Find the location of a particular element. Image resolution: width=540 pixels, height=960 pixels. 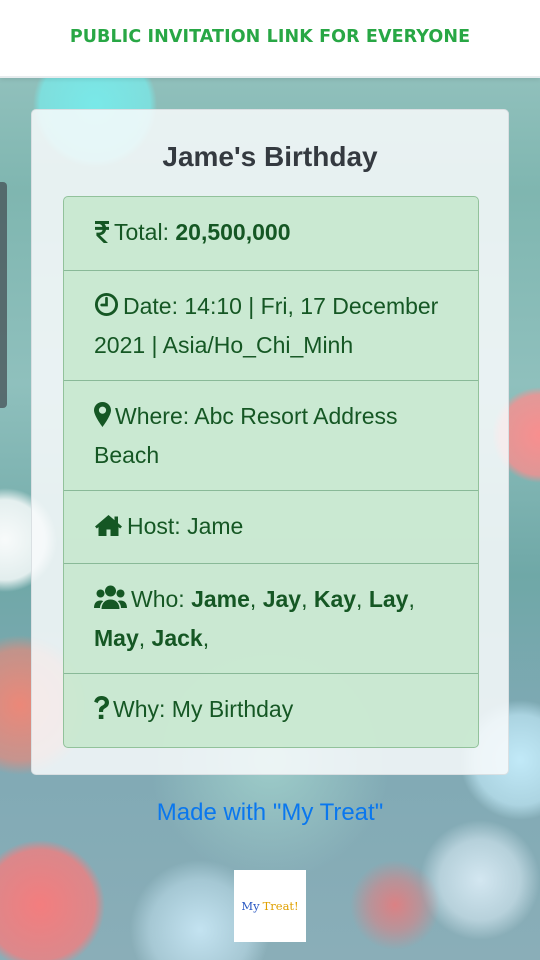

why-row: Why: My Birthday is located at coordinates (271, 710).